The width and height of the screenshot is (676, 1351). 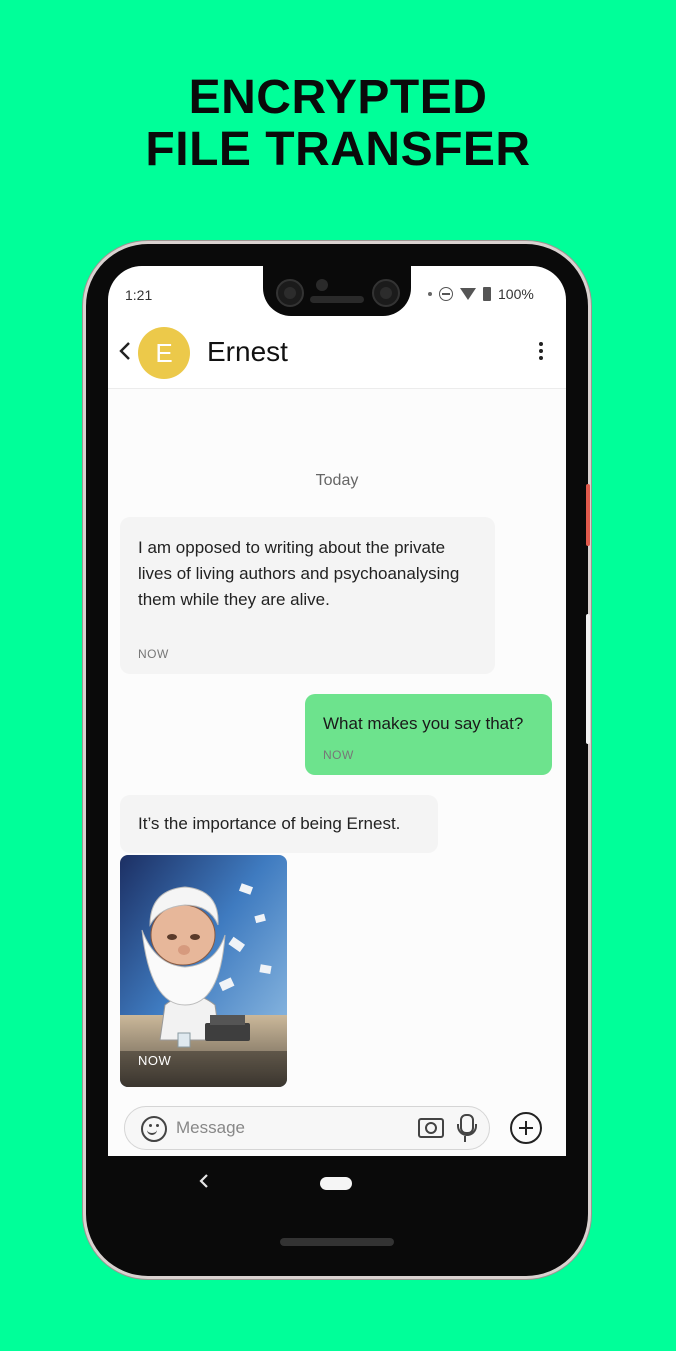 I want to click on front-camera-right, so click(x=386, y=293).